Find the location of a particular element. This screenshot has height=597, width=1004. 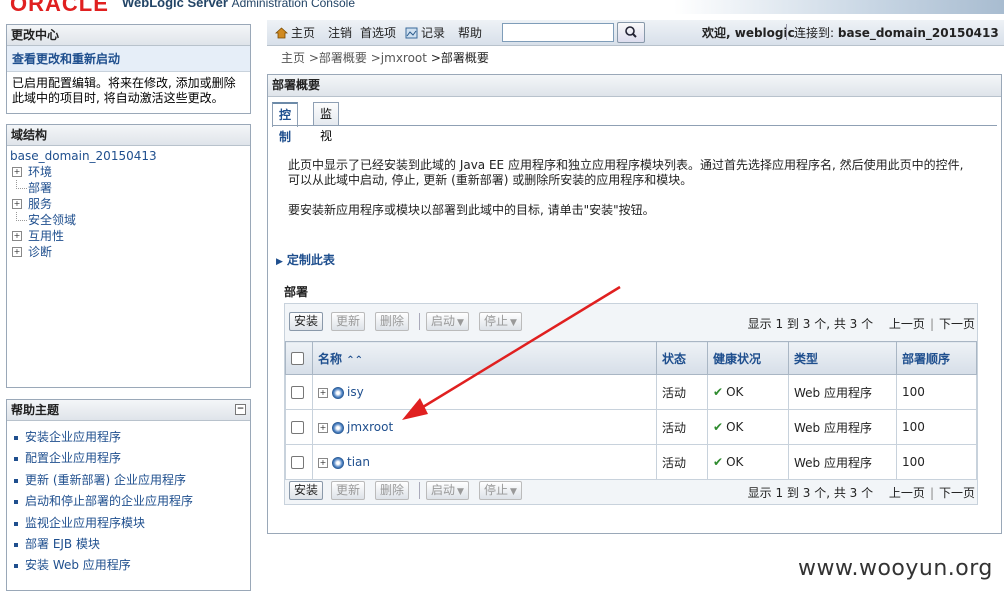

breadcrumb-item: >jmxroot is located at coordinates (399, 58).